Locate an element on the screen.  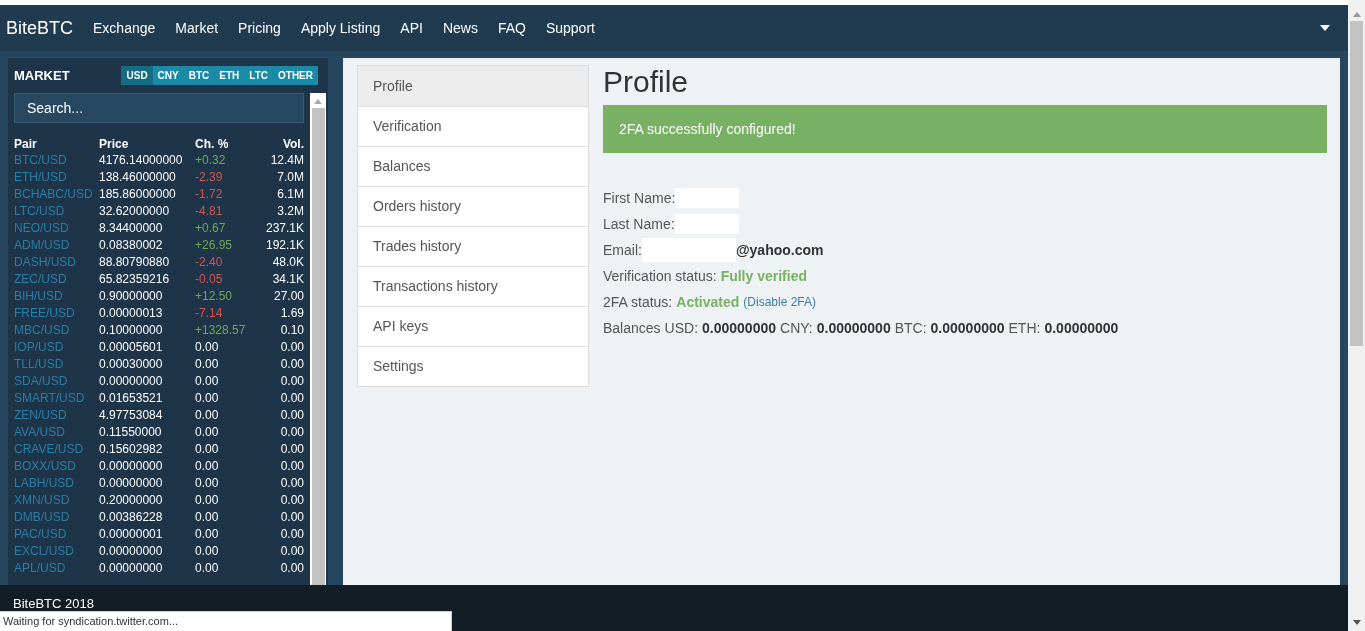
market-row: IOP/USD 0.00005601 0.00 0.00 is located at coordinates (159, 347).